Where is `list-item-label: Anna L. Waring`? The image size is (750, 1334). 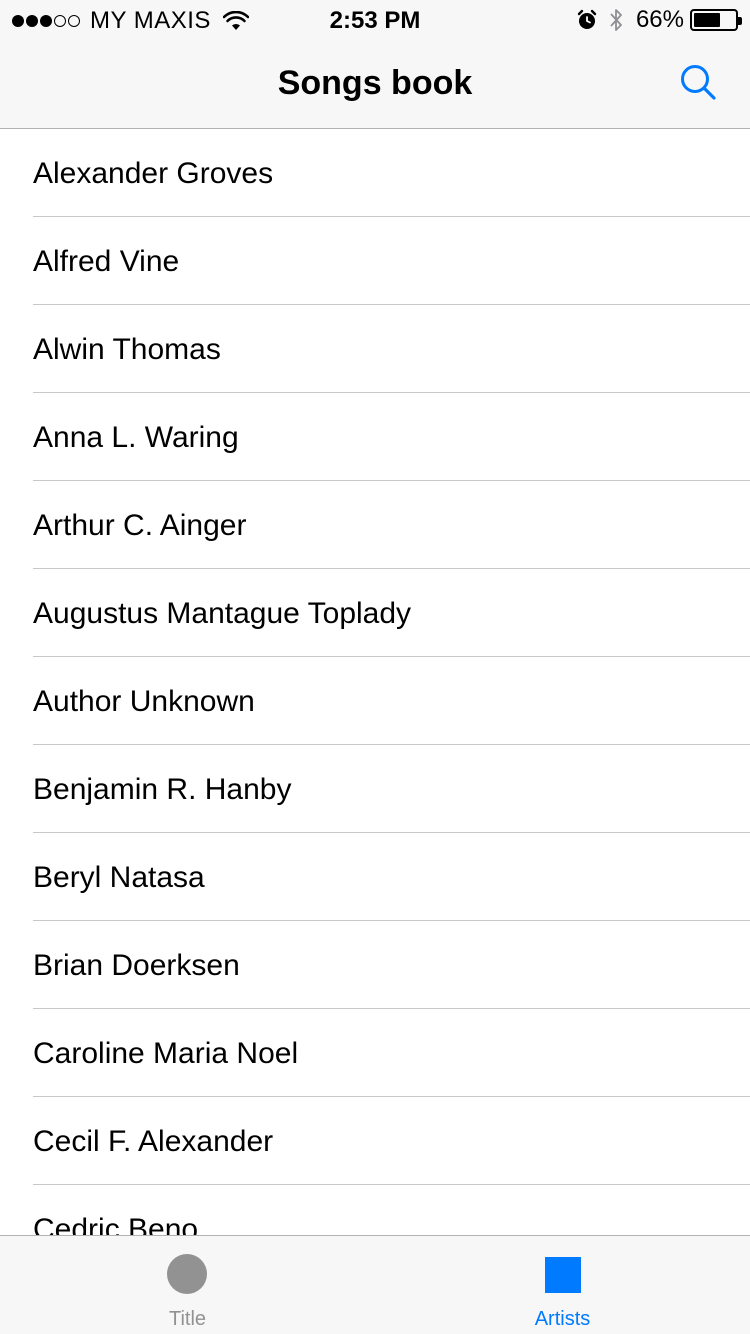
list-item-label: Anna L. Waring is located at coordinates (136, 437).